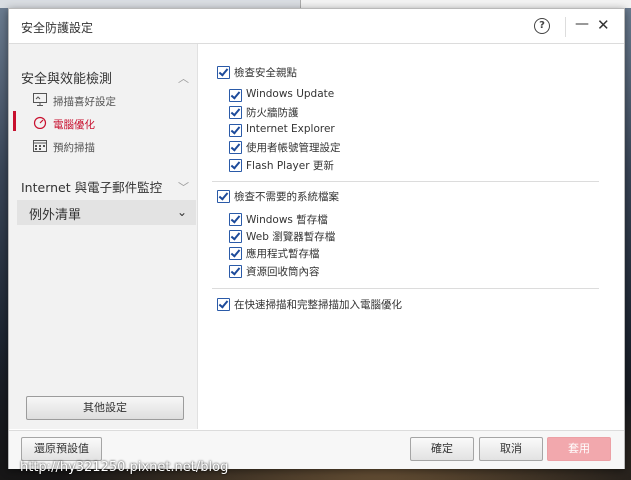 The image size is (631, 480). What do you see at coordinates (579, 449) in the screenshot?
I see `apply-button: 套用` at bounding box center [579, 449].